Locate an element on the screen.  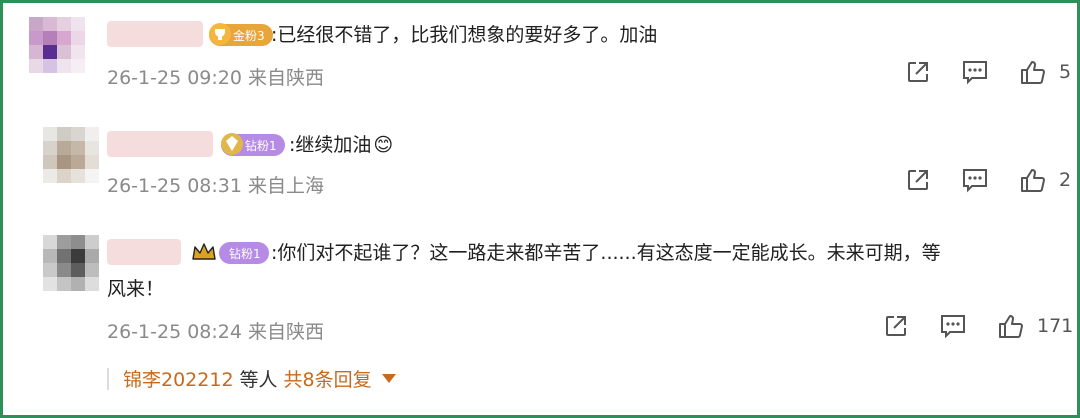
crown-icon is located at coordinates (204, 251).